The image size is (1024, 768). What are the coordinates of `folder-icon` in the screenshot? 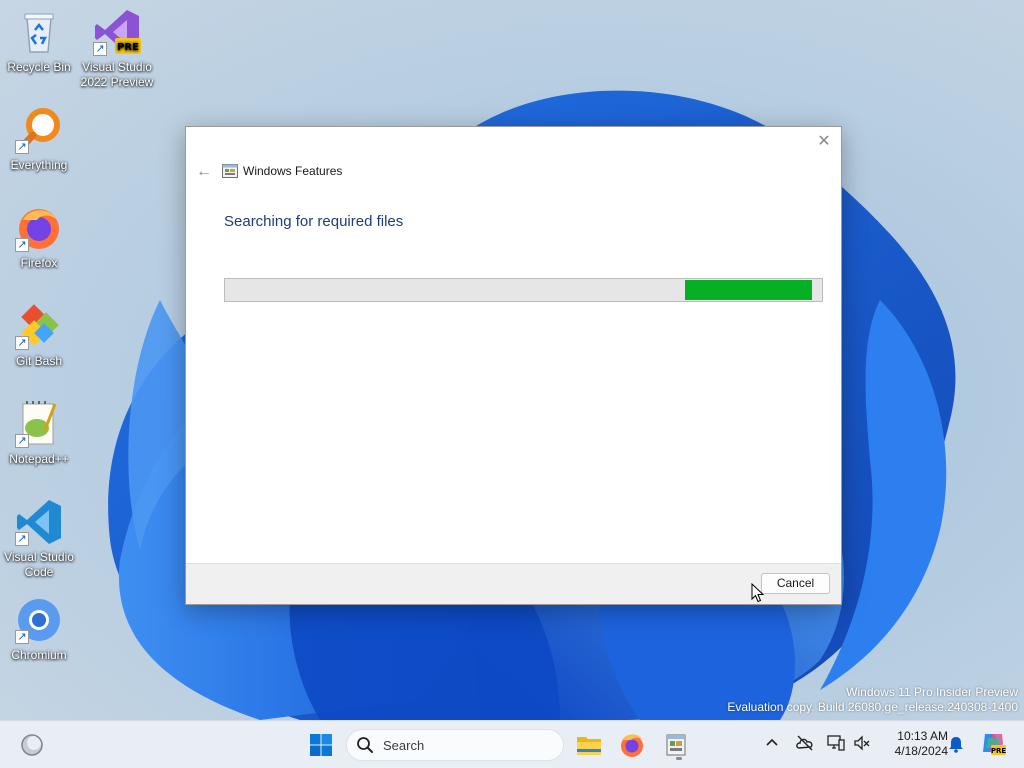 It's located at (589, 746).